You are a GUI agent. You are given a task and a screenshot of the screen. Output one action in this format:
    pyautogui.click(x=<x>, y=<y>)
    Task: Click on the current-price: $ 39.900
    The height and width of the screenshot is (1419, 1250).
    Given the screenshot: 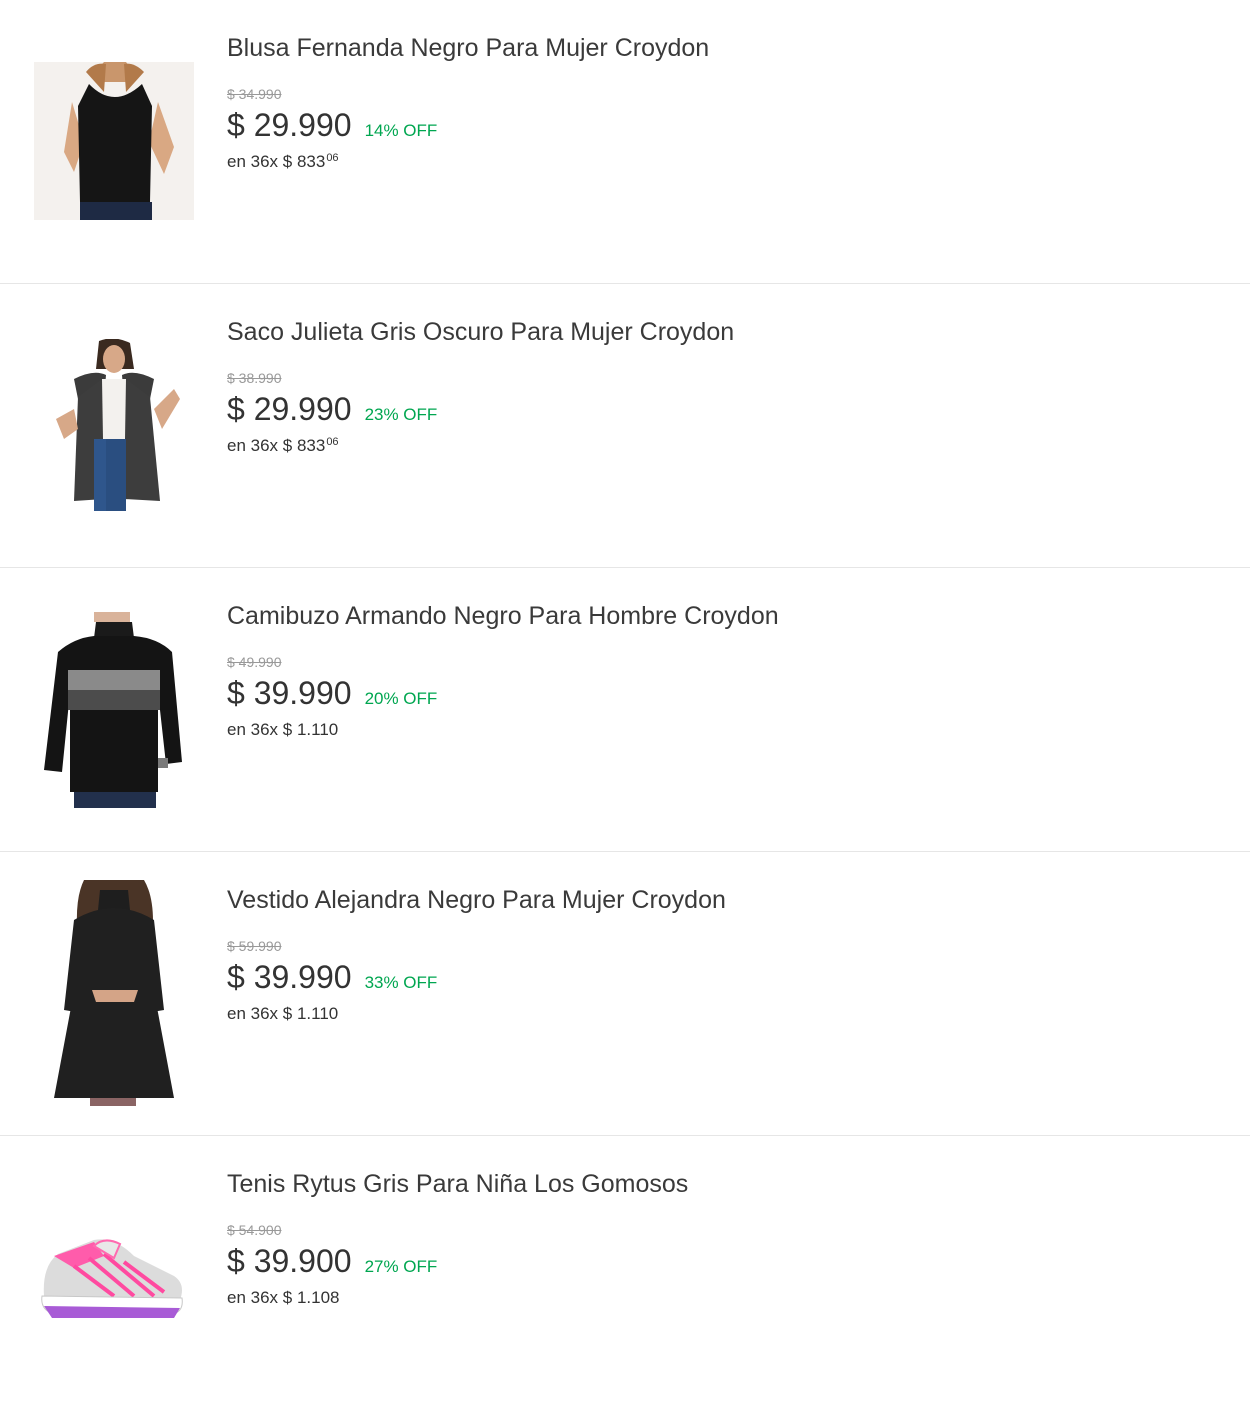 What is the action you would take?
    pyautogui.click(x=289, y=1261)
    